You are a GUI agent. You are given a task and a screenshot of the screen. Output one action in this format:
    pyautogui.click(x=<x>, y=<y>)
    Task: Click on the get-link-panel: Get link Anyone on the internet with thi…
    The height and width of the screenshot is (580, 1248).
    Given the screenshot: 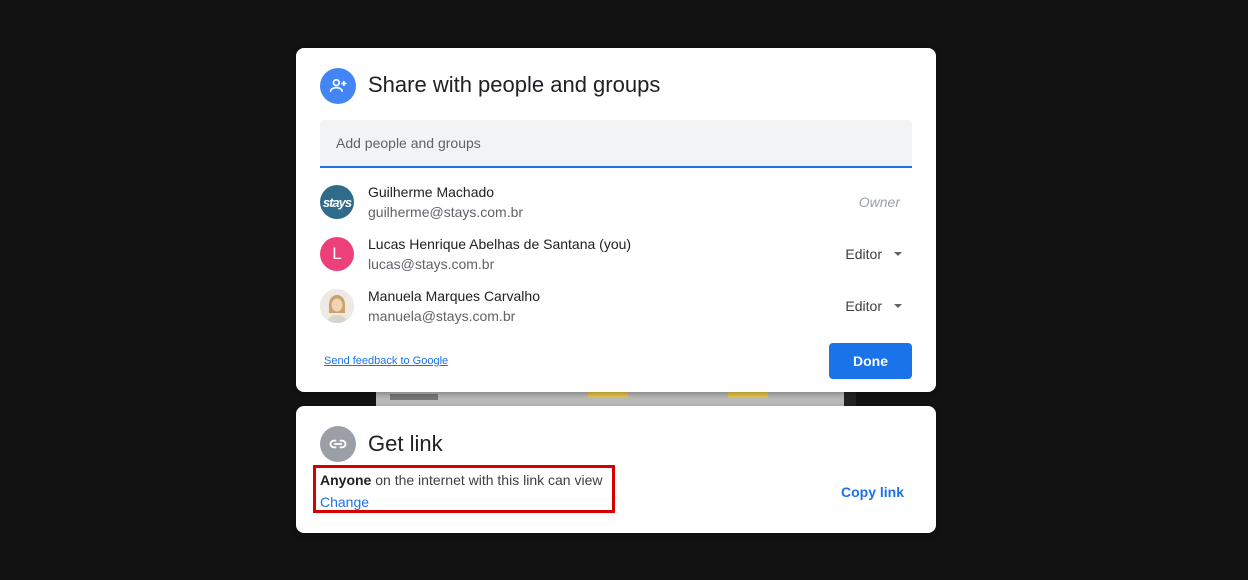 What is the action you would take?
    pyautogui.click(x=616, y=469)
    